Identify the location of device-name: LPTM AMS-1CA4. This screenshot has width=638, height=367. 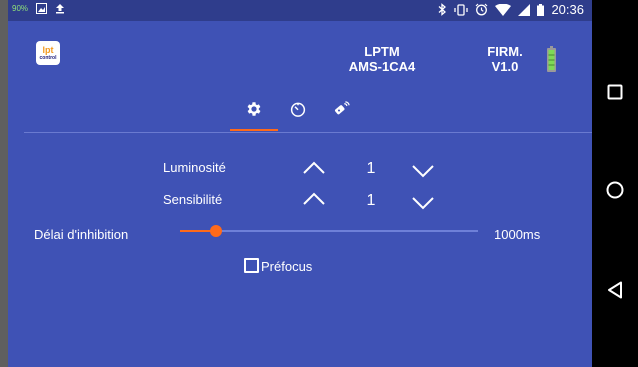
(382, 59).